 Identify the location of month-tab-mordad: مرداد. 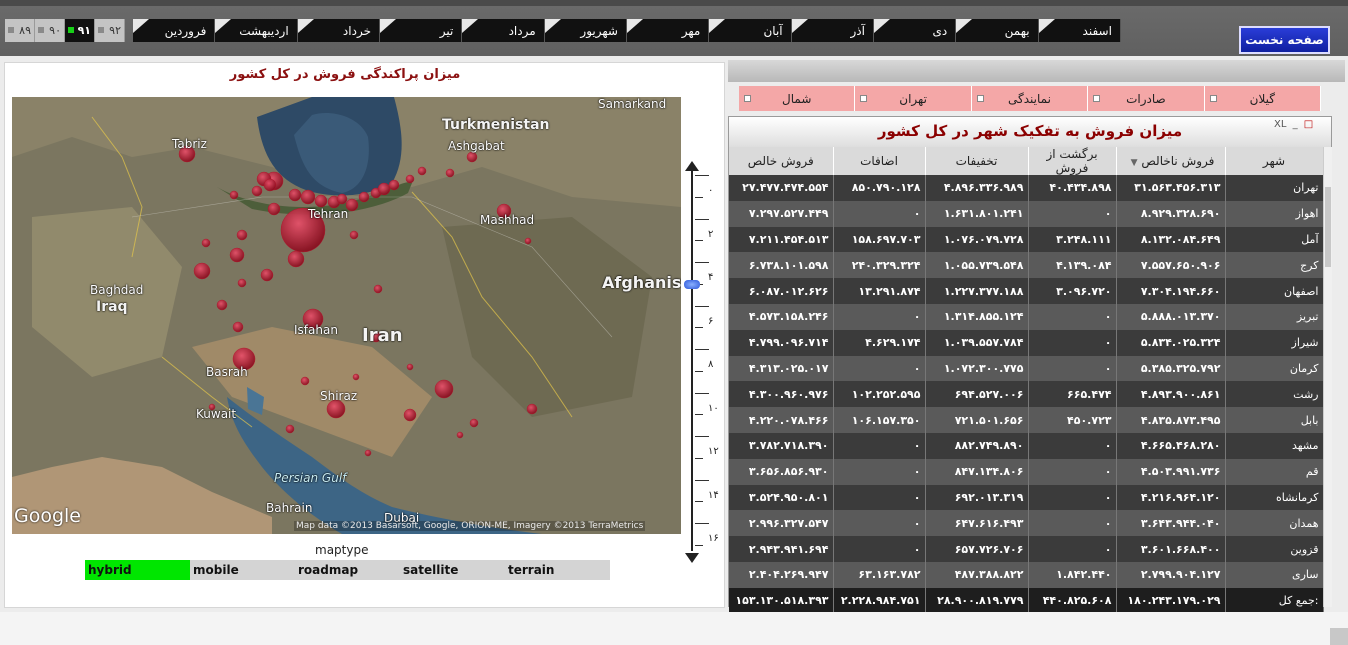
(503, 30).